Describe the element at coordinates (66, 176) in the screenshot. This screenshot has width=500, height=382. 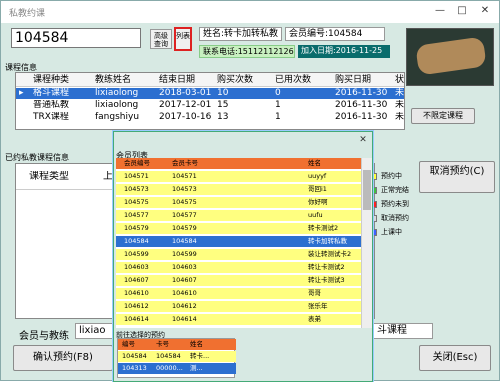
I see `column-header: 课程类型` at that location.